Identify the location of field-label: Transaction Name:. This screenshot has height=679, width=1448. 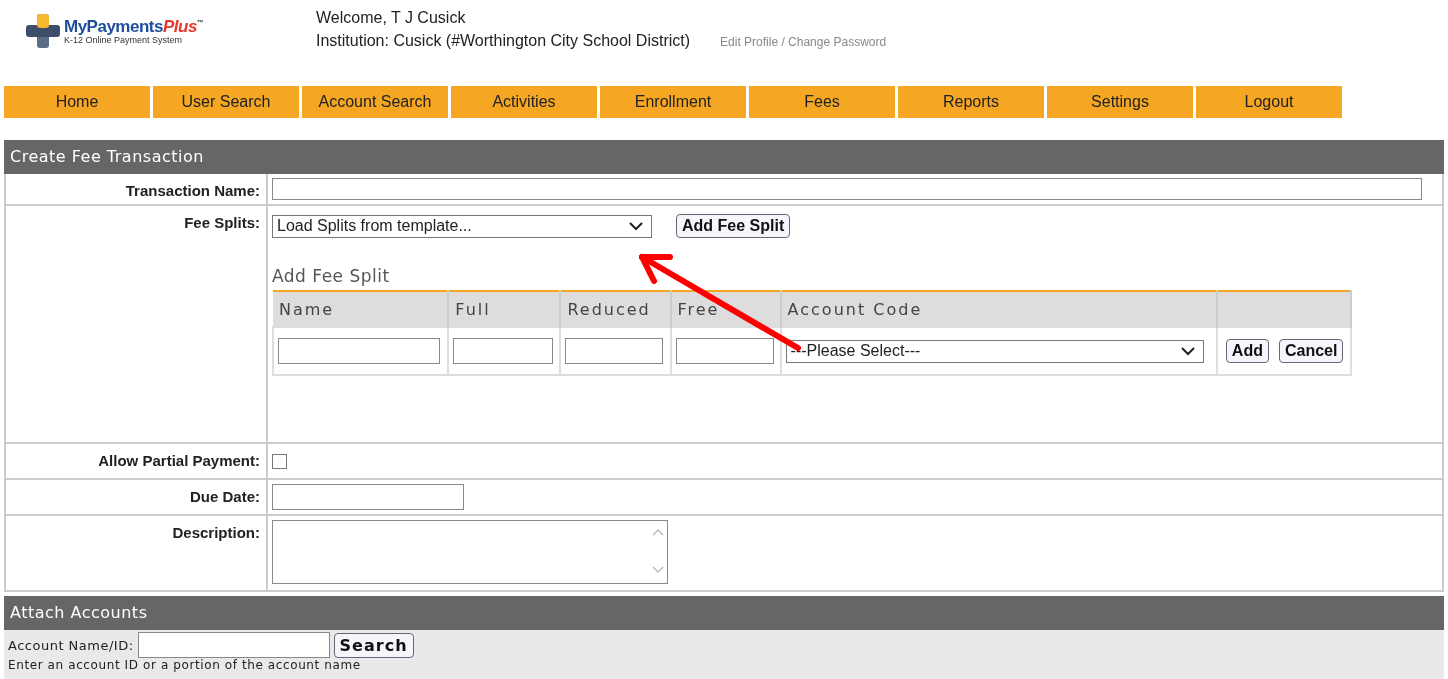
(192, 190).